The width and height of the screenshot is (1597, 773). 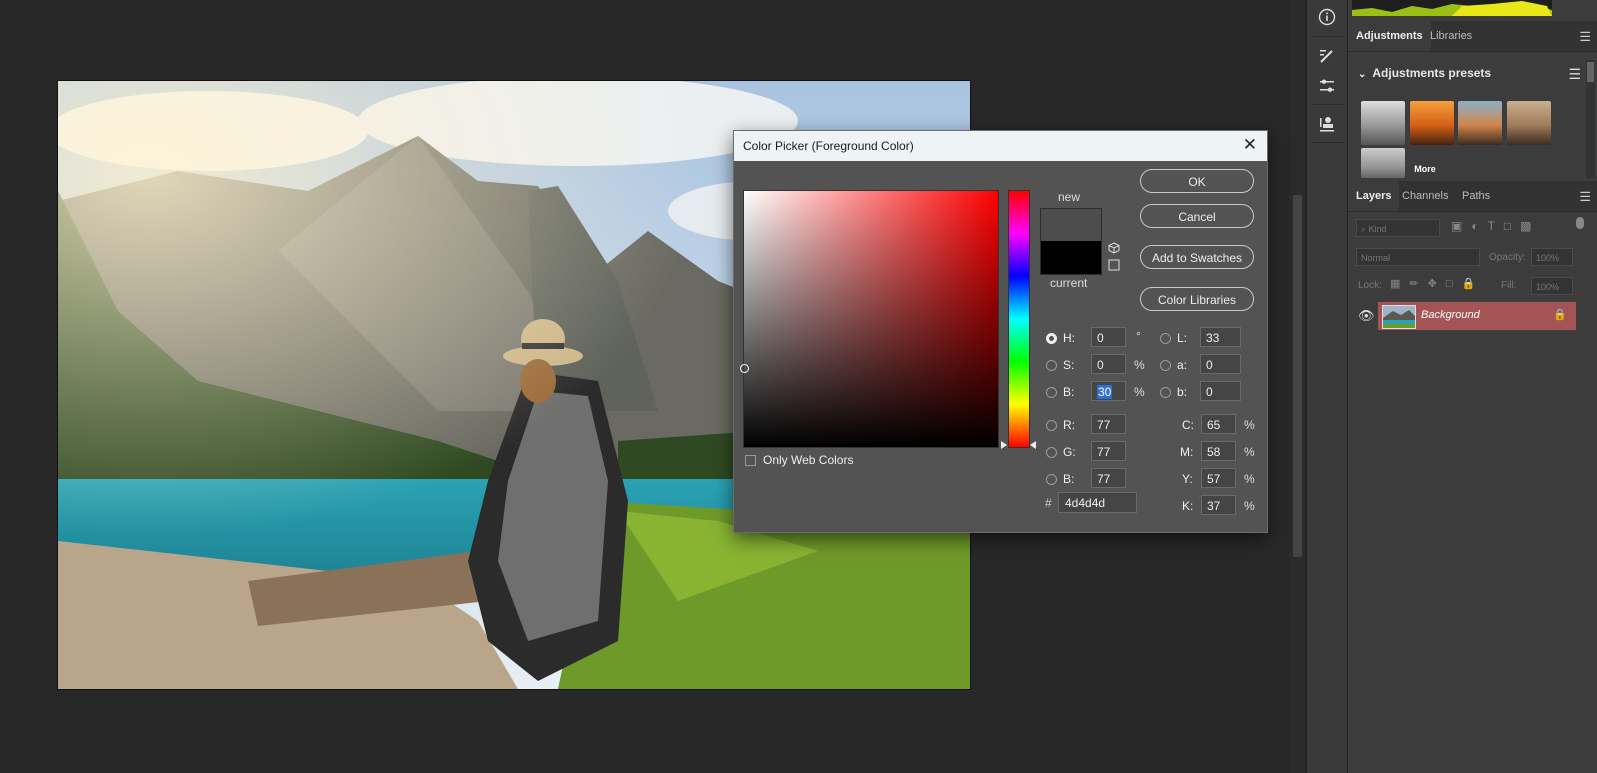 I want to click on opacity-label: Opacity:, so click(x=1507, y=257).